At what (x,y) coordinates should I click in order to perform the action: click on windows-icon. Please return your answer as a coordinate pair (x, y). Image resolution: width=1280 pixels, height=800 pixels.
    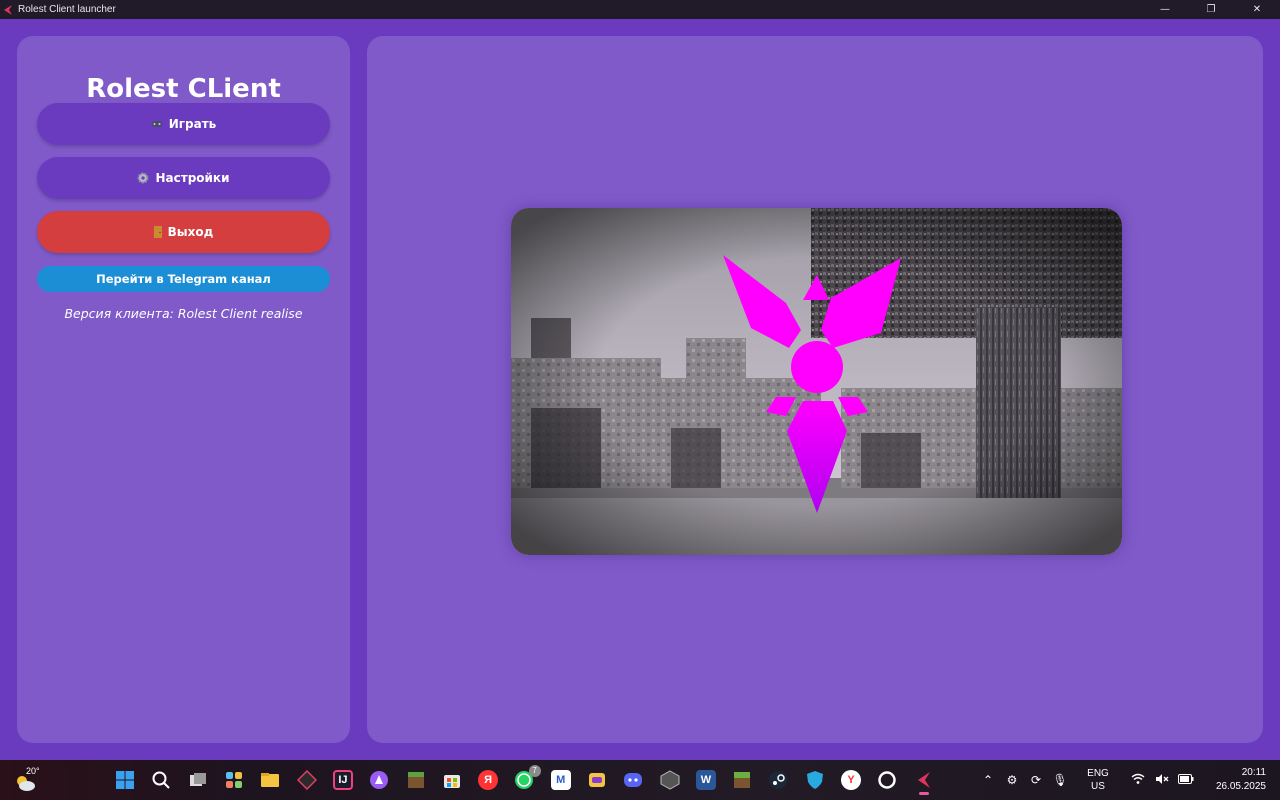
    Looking at the image, I should click on (125, 780).